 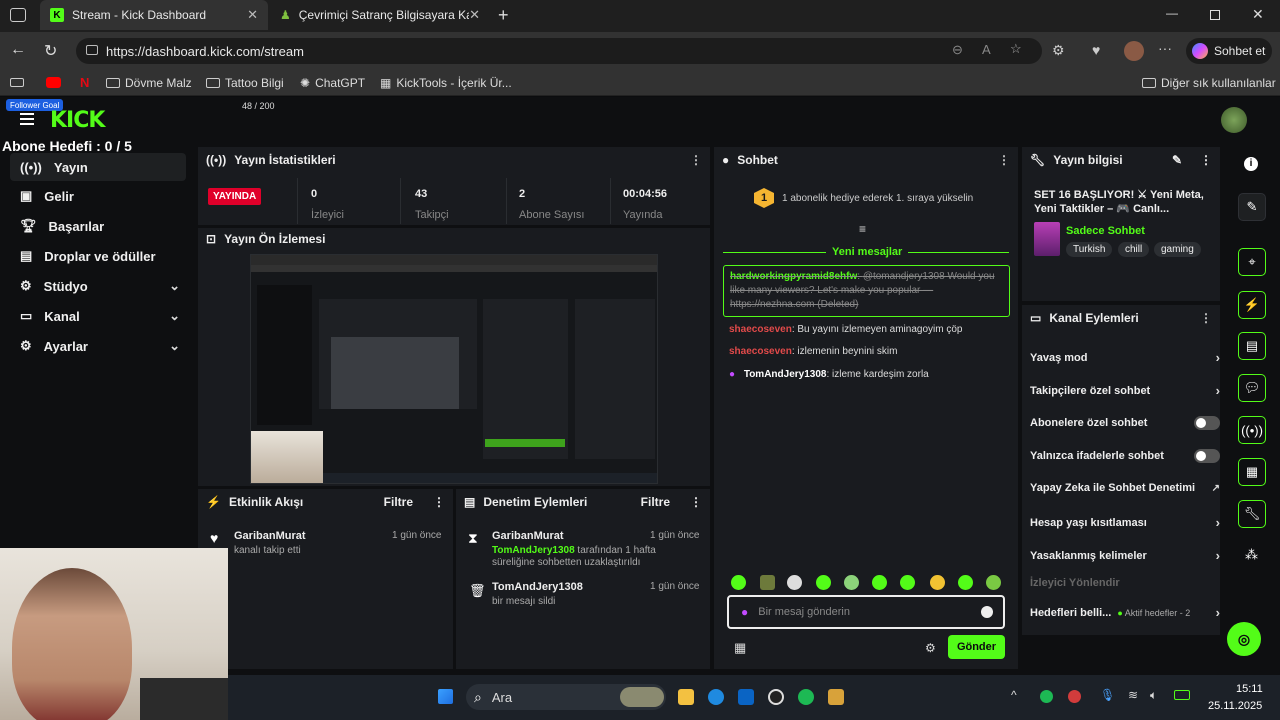 I want to click on pinned-icon: ≡, so click(x=862, y=229).